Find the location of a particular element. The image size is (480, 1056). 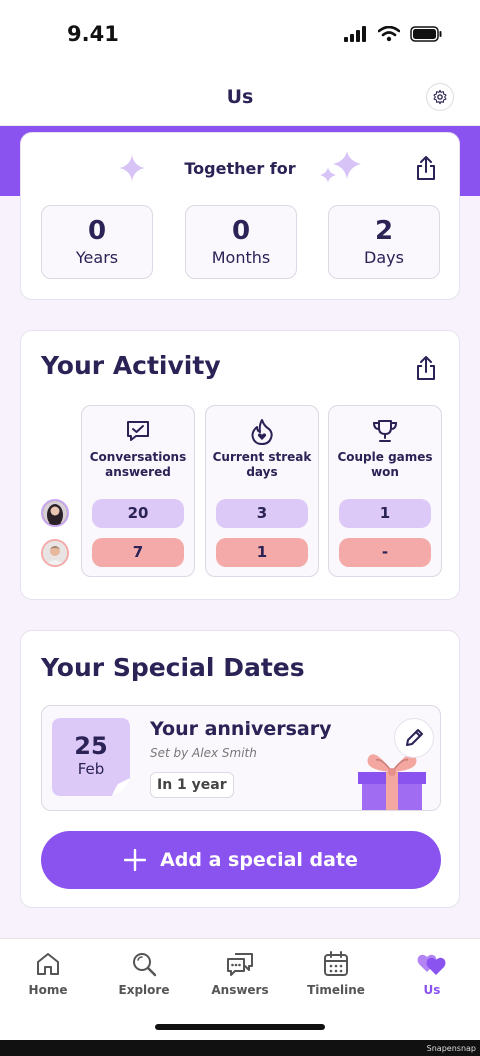

activity-label: Current streak days is located at coordinates (262, 464).